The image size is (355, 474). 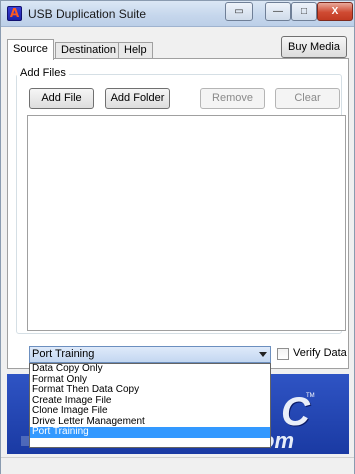 What do you see at coordinates (63, 354) in the screenshot?
I see `operation-select-value: Port Training` at bounding box center [63, 354].